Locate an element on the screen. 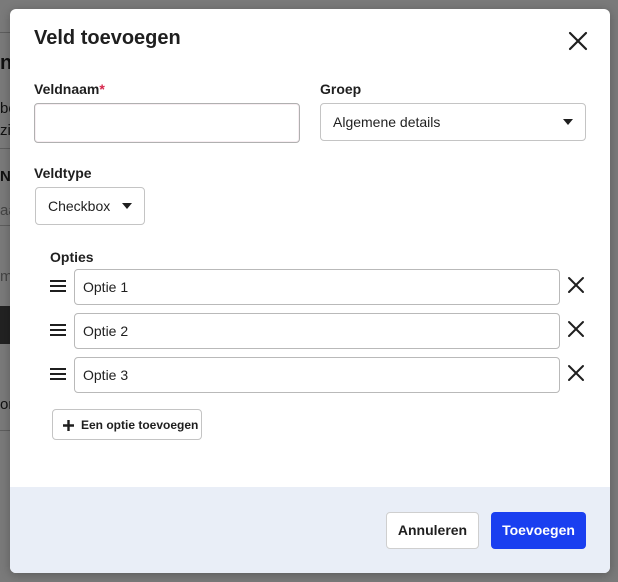  close-button is located at coordinates (578, 41).